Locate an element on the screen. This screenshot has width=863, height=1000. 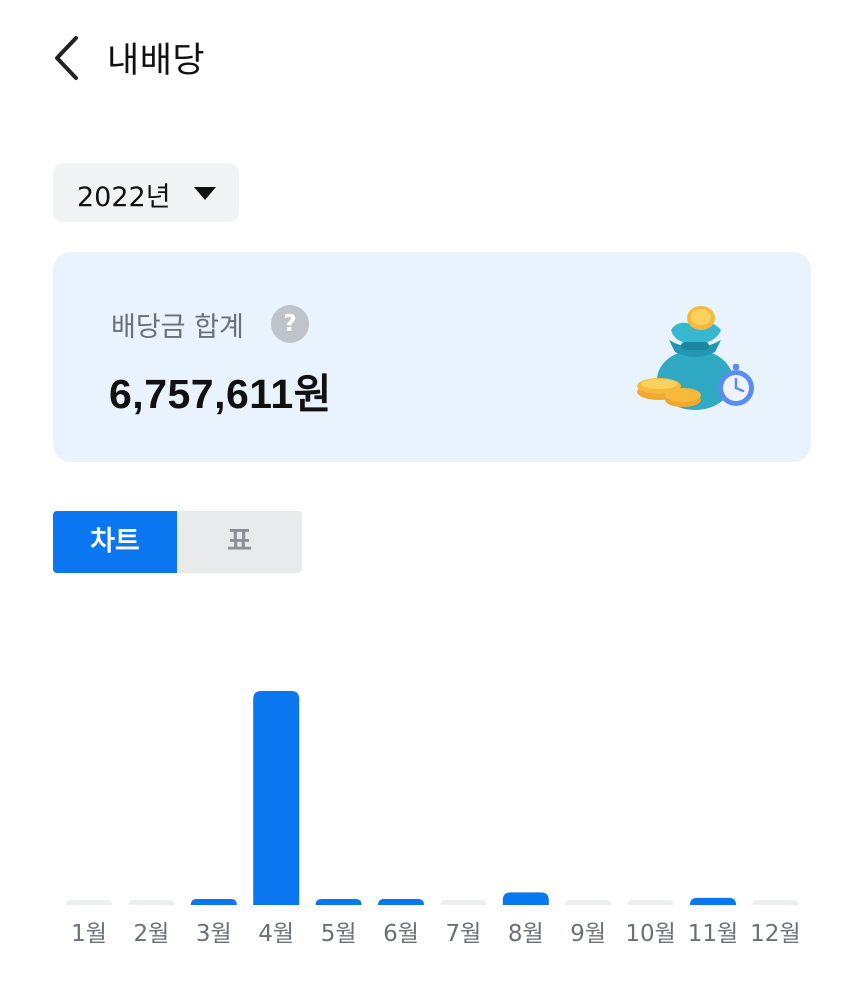
x-tick-label: 2월 is located at coordinates (152, 934).